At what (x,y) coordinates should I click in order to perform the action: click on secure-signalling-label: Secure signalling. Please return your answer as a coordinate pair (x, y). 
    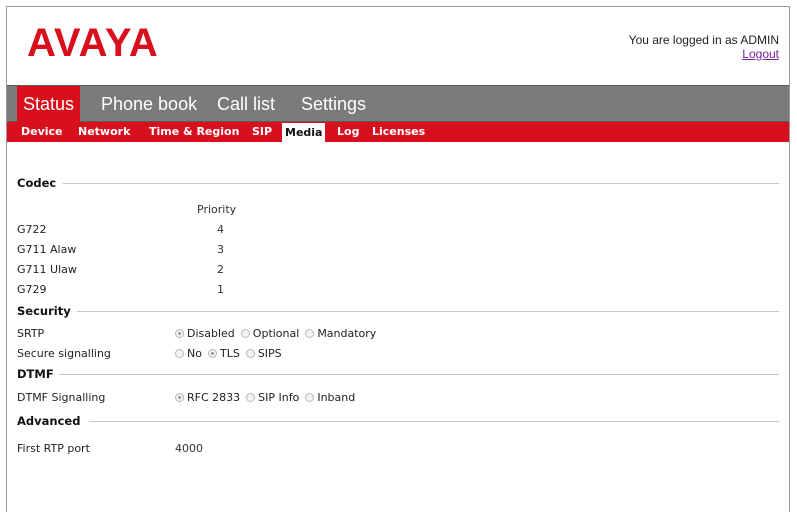
    Looking at the image, I should click on (64, 353).